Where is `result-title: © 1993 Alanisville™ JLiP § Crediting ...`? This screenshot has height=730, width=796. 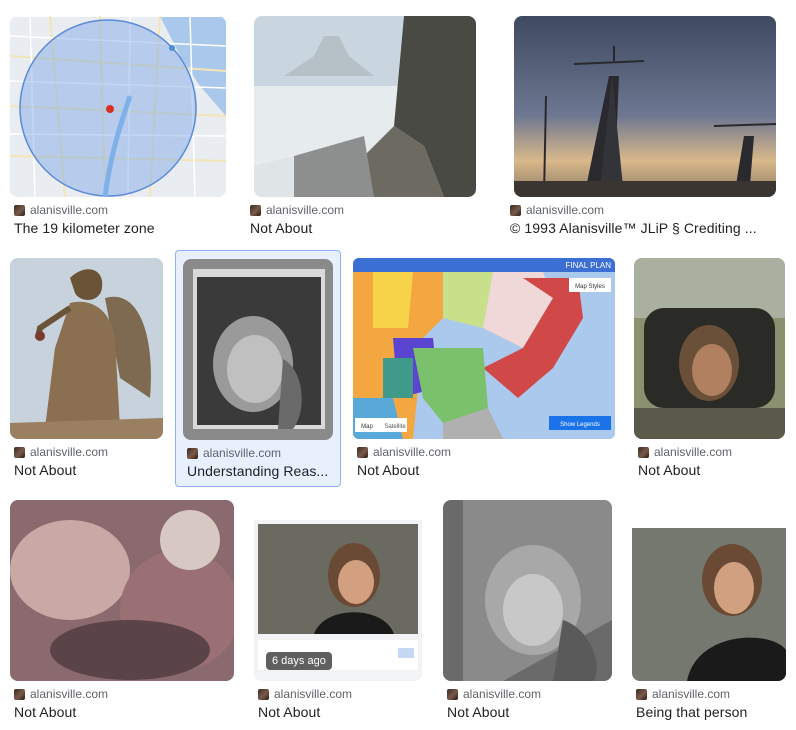 result-title: © 1993 Alanisville™ JLiP § Crediting ... is located at coordinates (646, 228).